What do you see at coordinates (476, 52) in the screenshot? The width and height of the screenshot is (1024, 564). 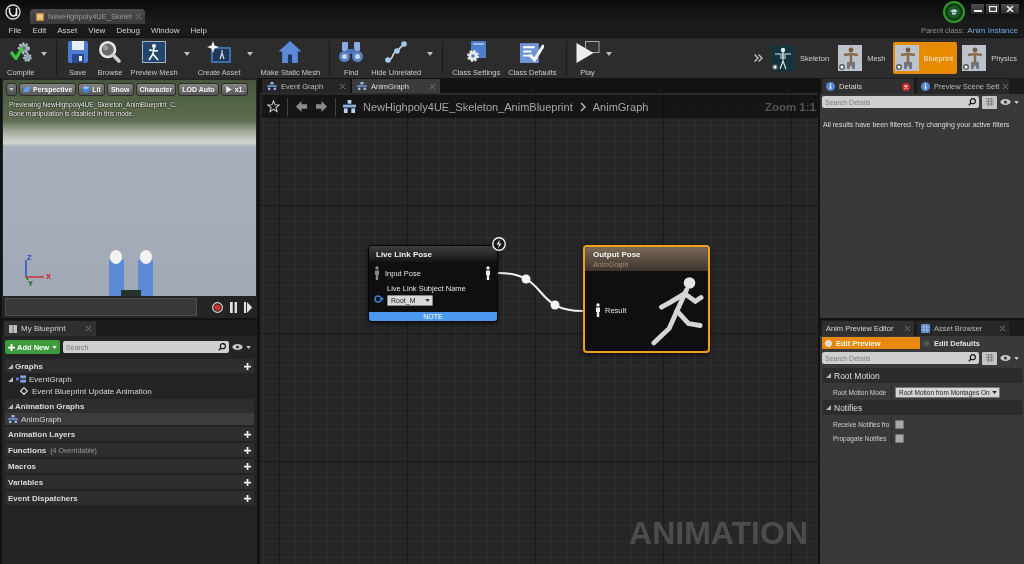 I see `gear-document-icon` at bounding box center [476, 52].